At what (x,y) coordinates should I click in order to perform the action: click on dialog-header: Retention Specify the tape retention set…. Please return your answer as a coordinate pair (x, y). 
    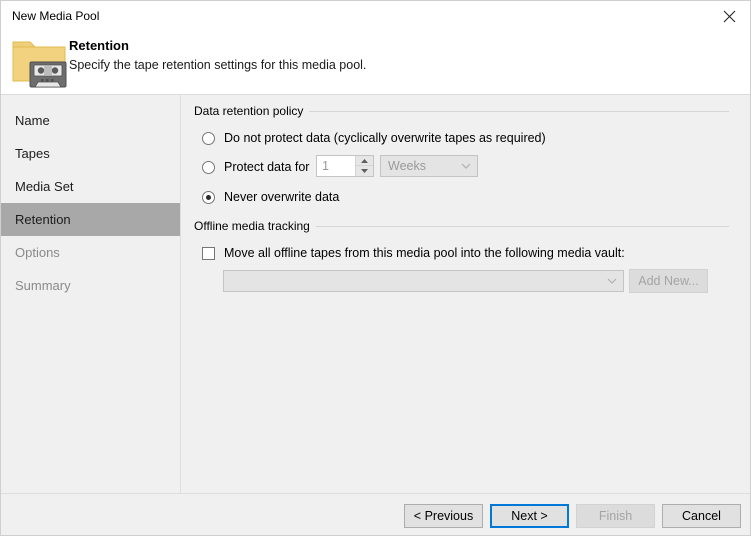
    Looking at the image, I should click on (375, 63).